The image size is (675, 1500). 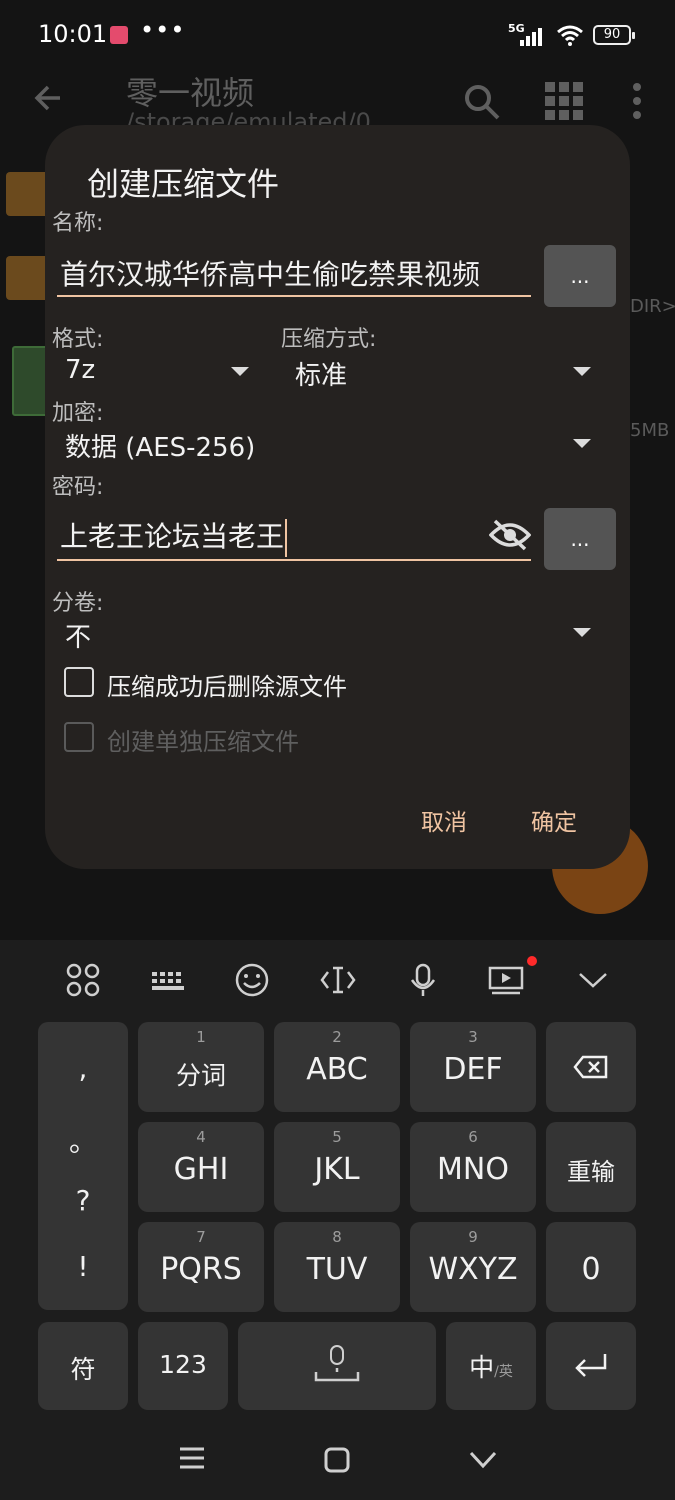 What do you see at coordinates (192, 1458) in the screenshot?
I see `menu-icon` at bounding box center [192, 1458].